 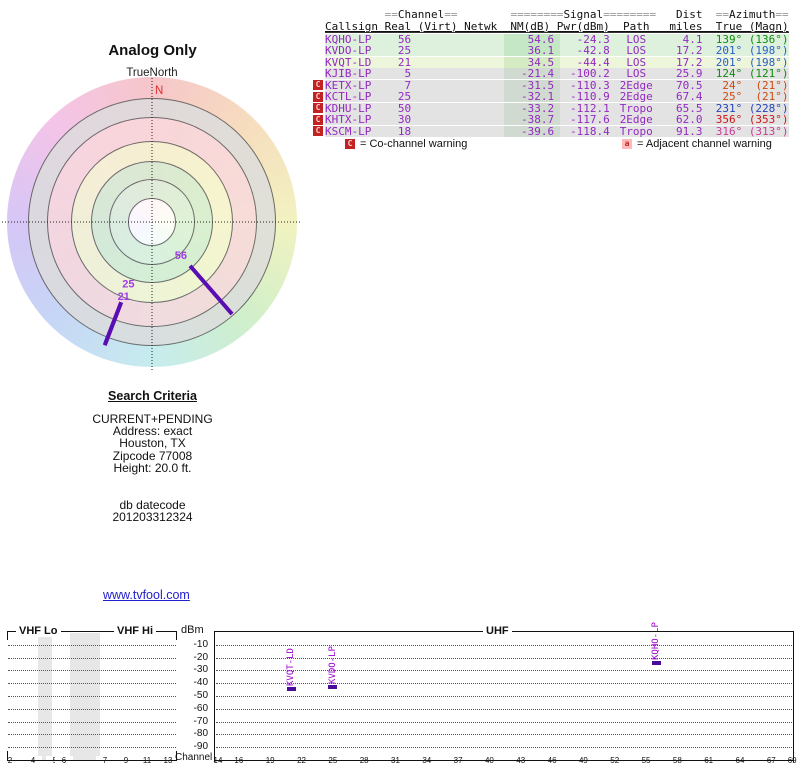 What do you see at coordinates (404, 131) in the screenshot?
I see `cell-real: 18` at bounding box center [404, 131].